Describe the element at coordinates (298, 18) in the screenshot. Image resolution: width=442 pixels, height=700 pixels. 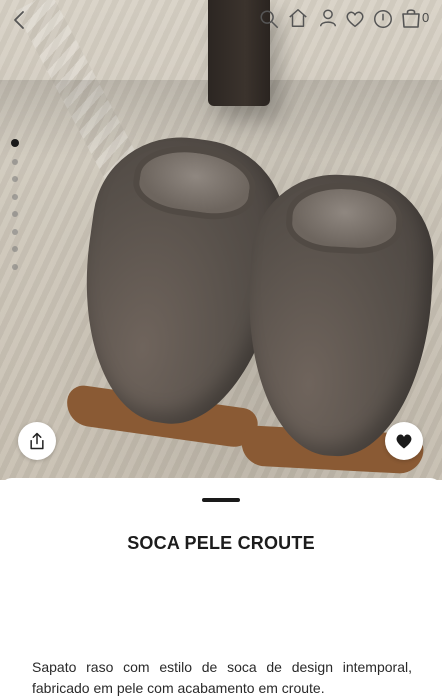
I see `home-icon` at that location.